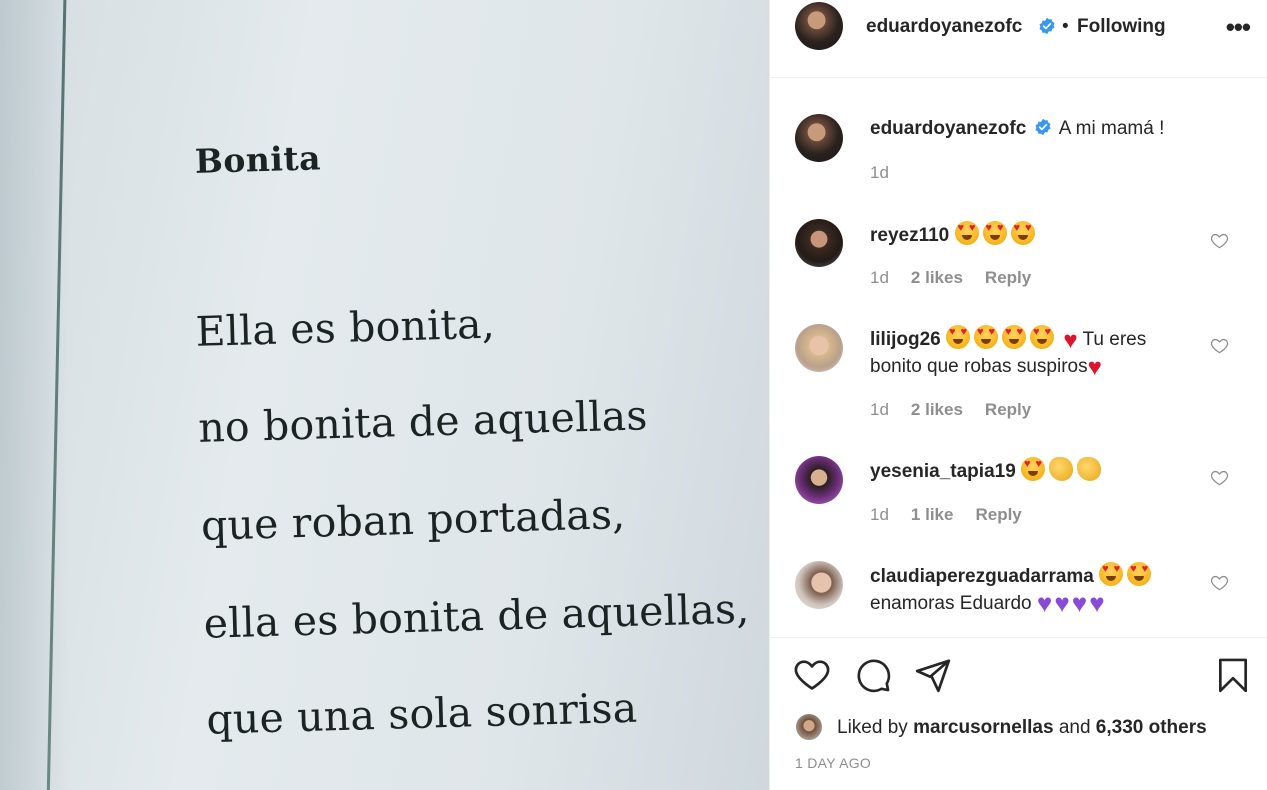  Describe the element at coordinates (932, 514) in the screenshot. I see `comment-likes: 1 like` at that location.